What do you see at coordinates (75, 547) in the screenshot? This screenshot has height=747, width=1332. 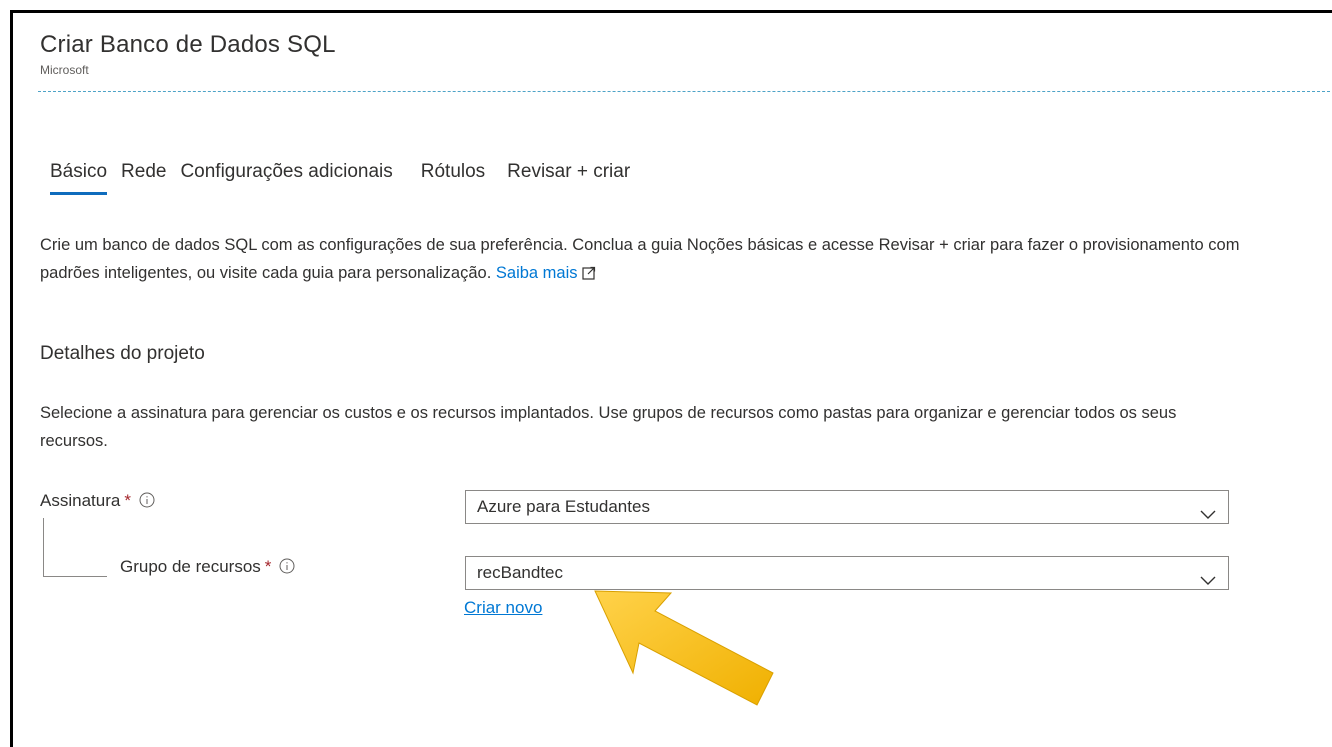 I see `tree-connector` at bounding box center [75, 547].